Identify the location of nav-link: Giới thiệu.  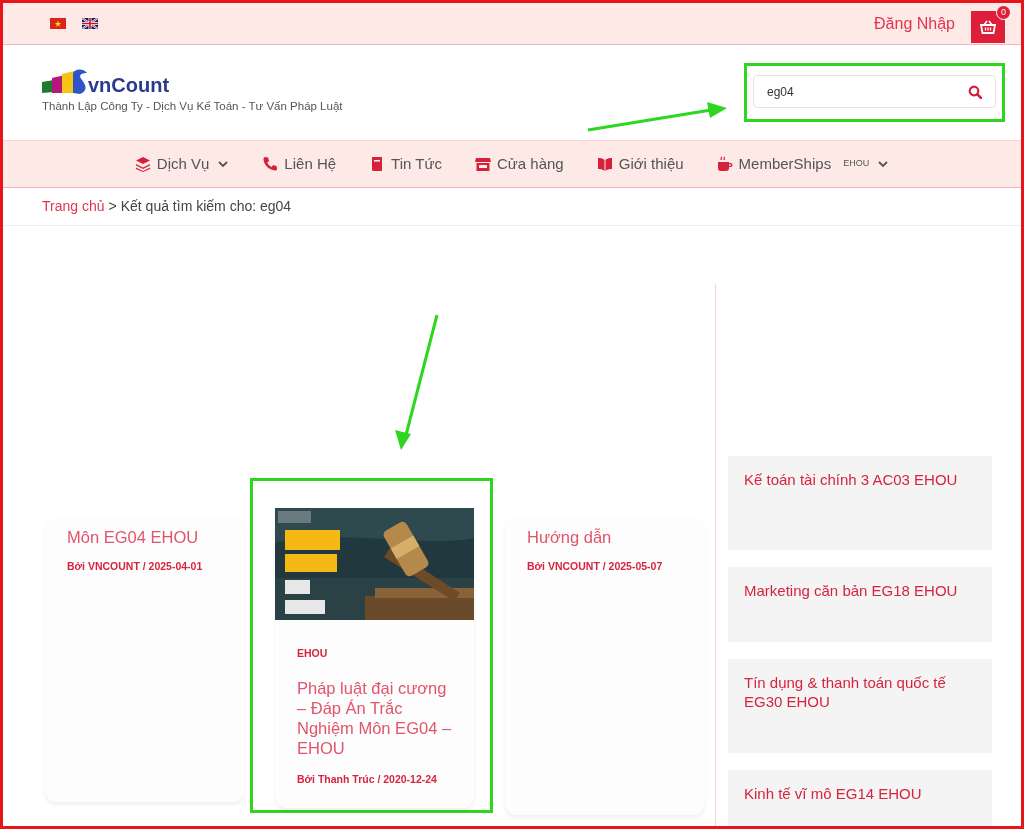
(640, 164).